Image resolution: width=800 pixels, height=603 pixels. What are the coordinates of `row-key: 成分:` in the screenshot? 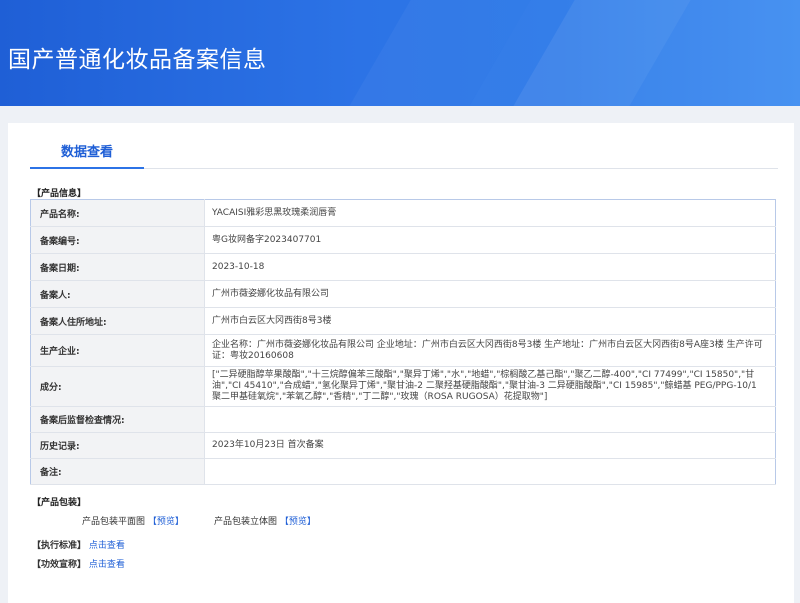 It's located at (117, 386).